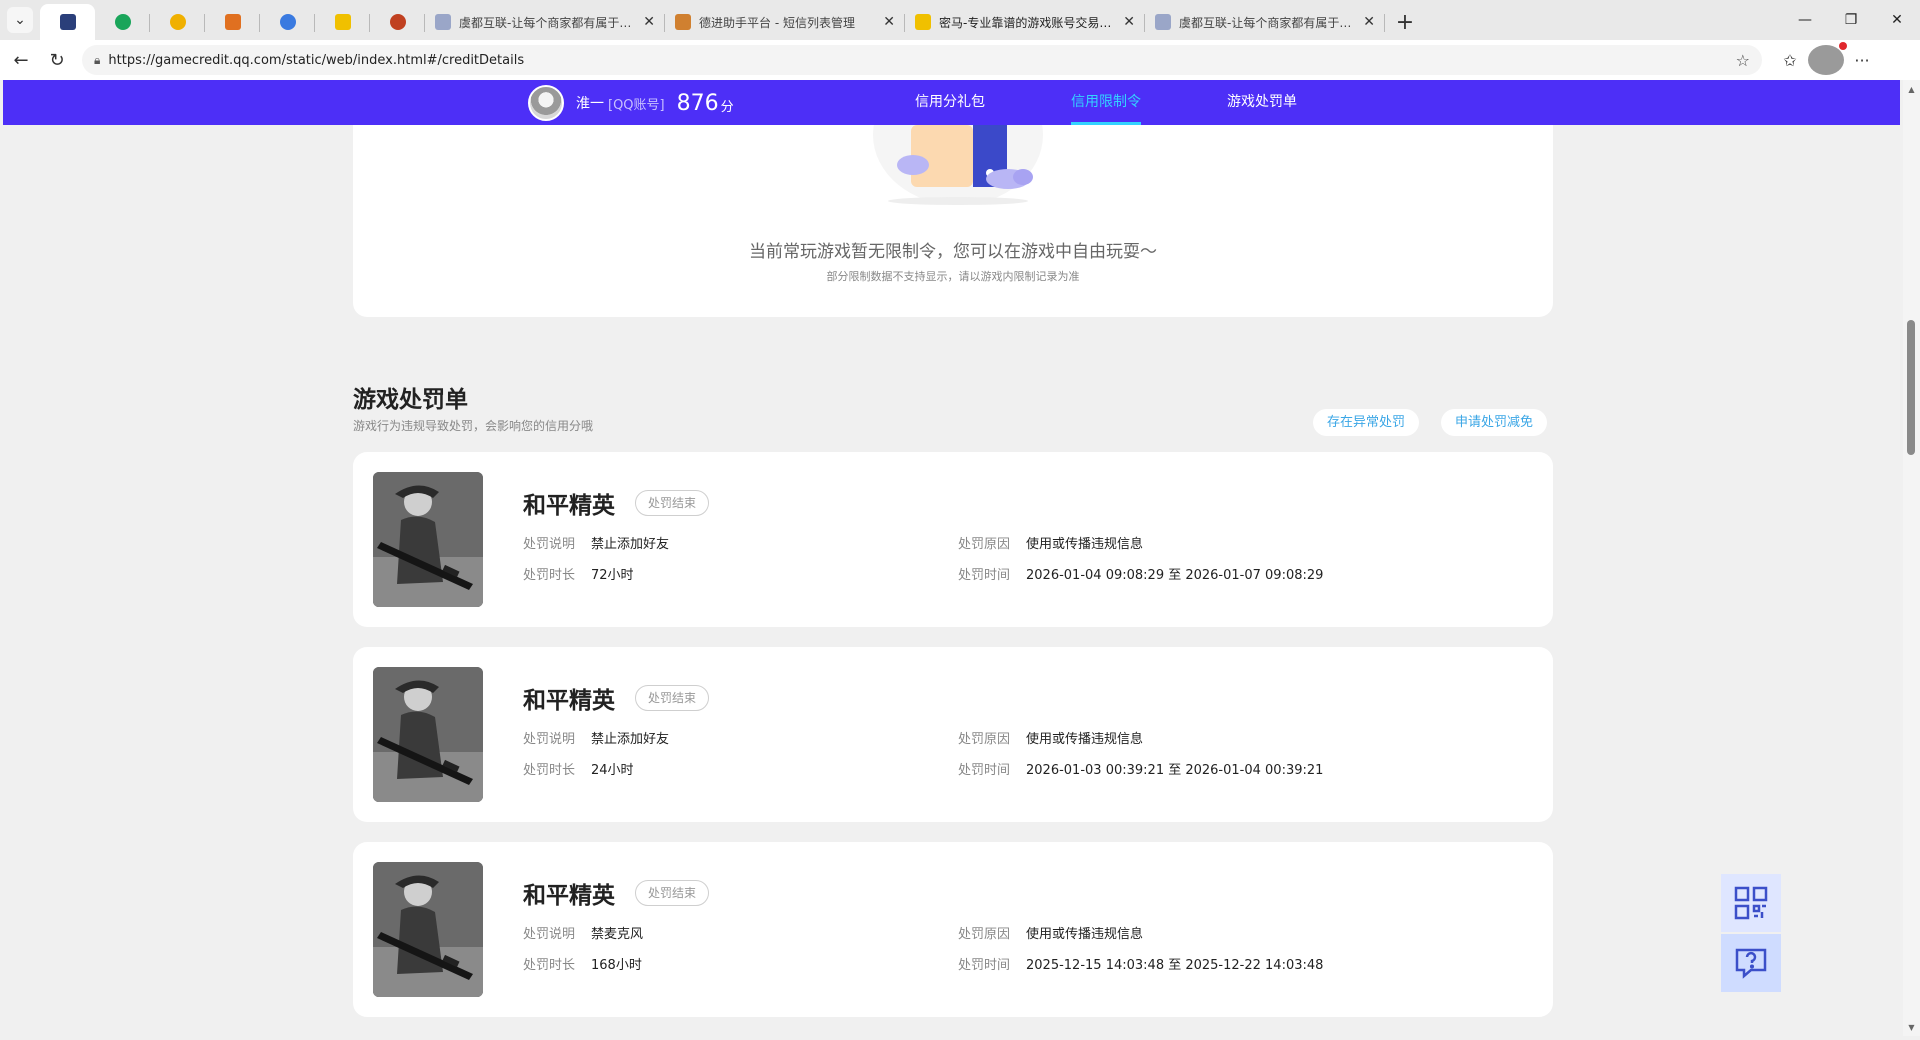 The width and height of the screenshot is (1920, 1040). Describe the element at coordinates (1911, 558) in the screenshot. I see `page-scrollbar: ▲ ▼` at that location.